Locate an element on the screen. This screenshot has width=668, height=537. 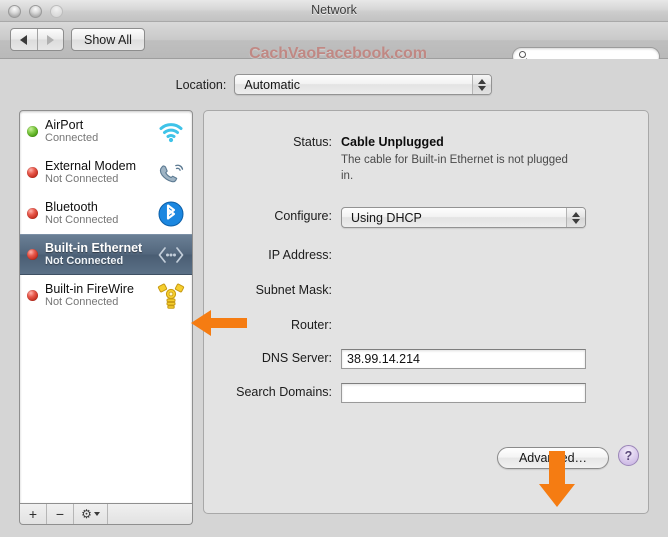
search-domains-label: Search Domains: is located at coordinates (284, 392).